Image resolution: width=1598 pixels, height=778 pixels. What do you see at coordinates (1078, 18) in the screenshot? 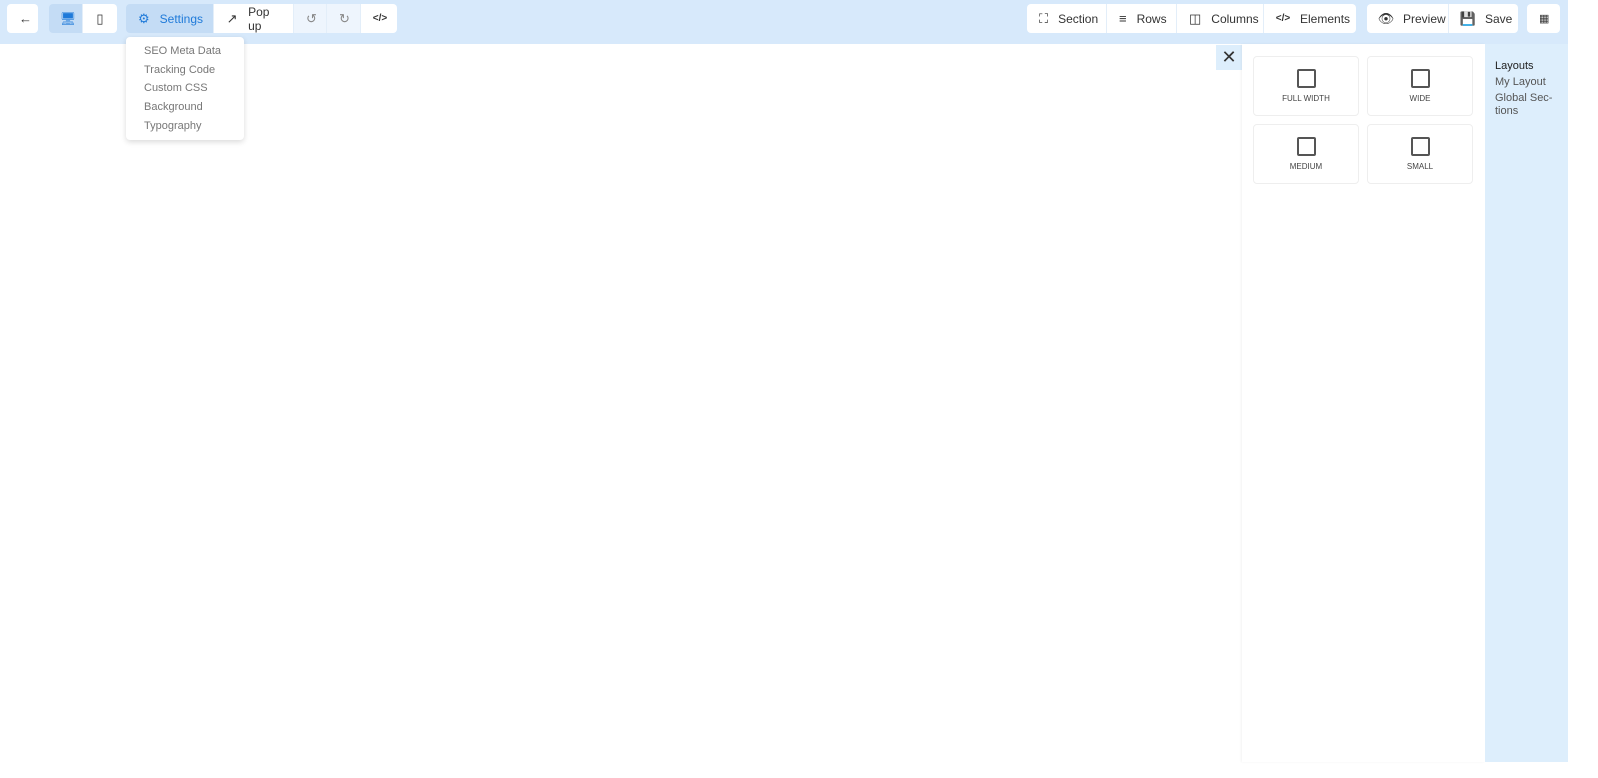
I see `section-label: Section` at bounding box center [1078, 18].